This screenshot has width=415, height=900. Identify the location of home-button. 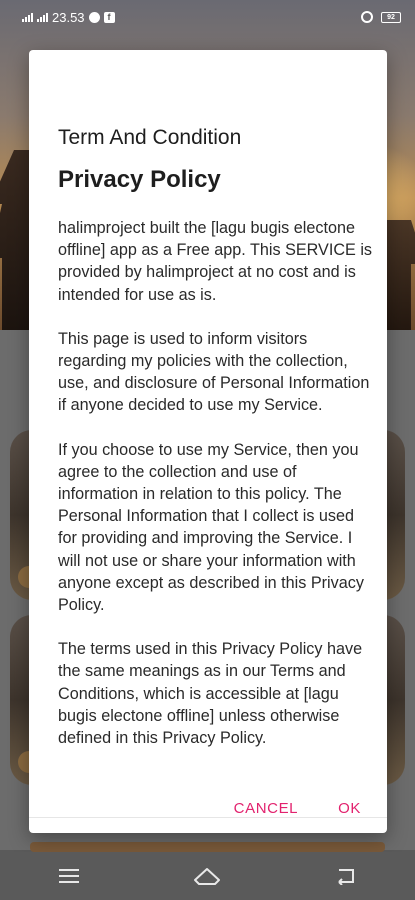
(207, 876).